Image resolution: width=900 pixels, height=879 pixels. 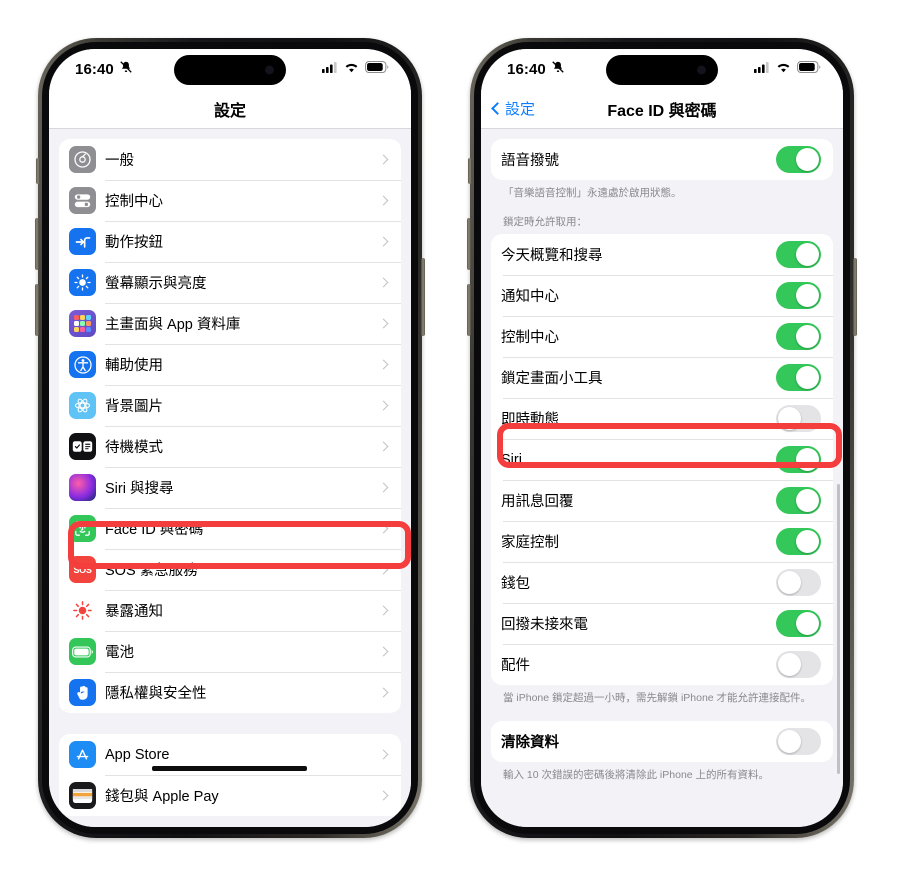 What do you see at coordinates (530, 543) in the screenshot?
I see `row-label: 家庭控制` at bounding box center [530, 543].